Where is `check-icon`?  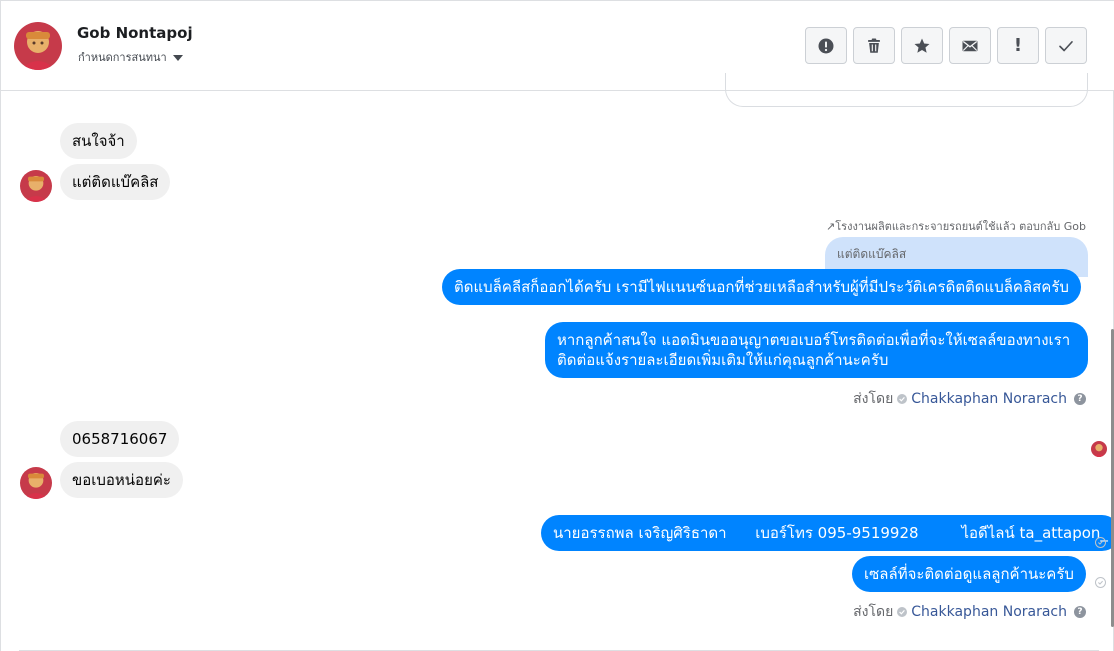 check-icon is located at coordinates (1066, 45).